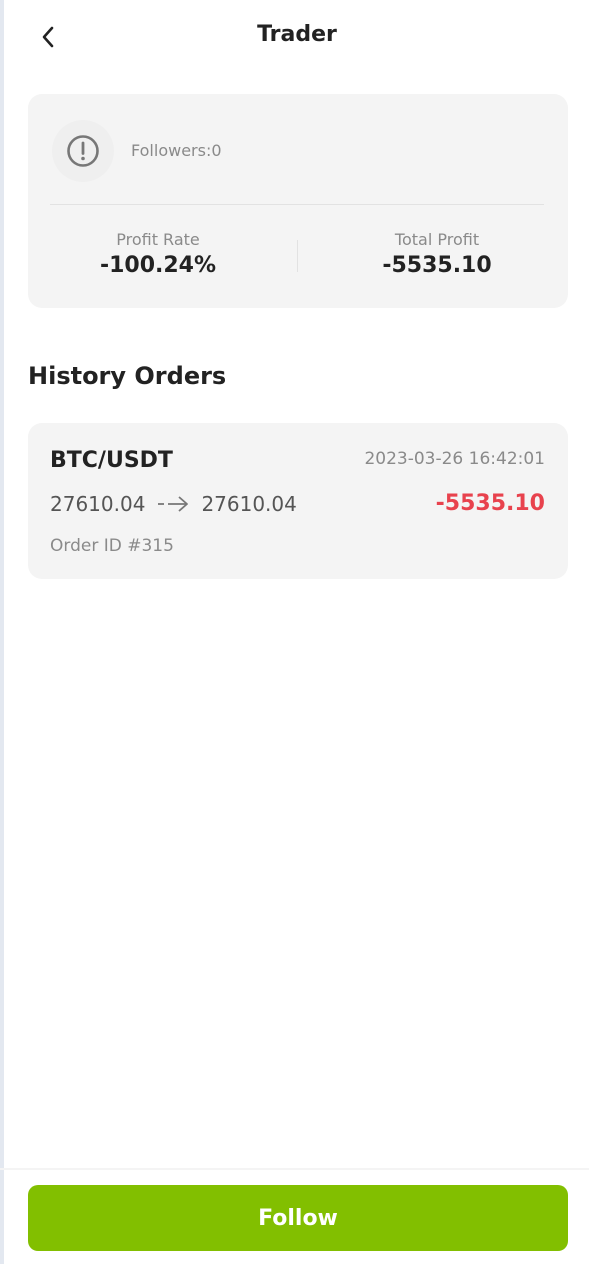  What do you see at coordinates (298, 1218) in the screenshot?
I see `follow-button: Follow` at bounding box center [298, 1218].